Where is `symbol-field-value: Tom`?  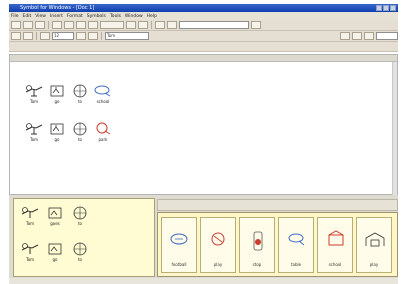 symbol-field-value: Tom is located at coordinates (111, 35).